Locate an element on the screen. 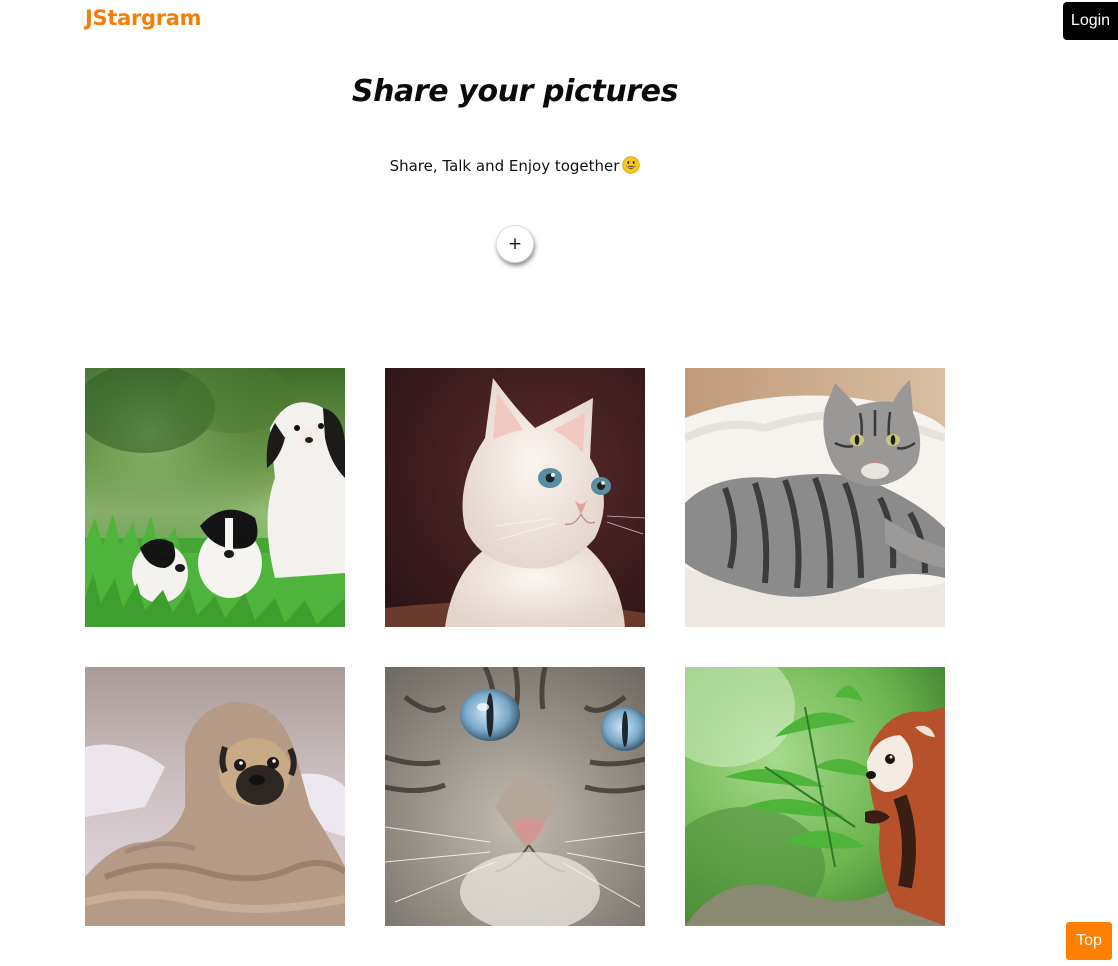 This screenshot has height=966, width=1118. gallery-item-cat-closeup is located at coordinates (515, 796).